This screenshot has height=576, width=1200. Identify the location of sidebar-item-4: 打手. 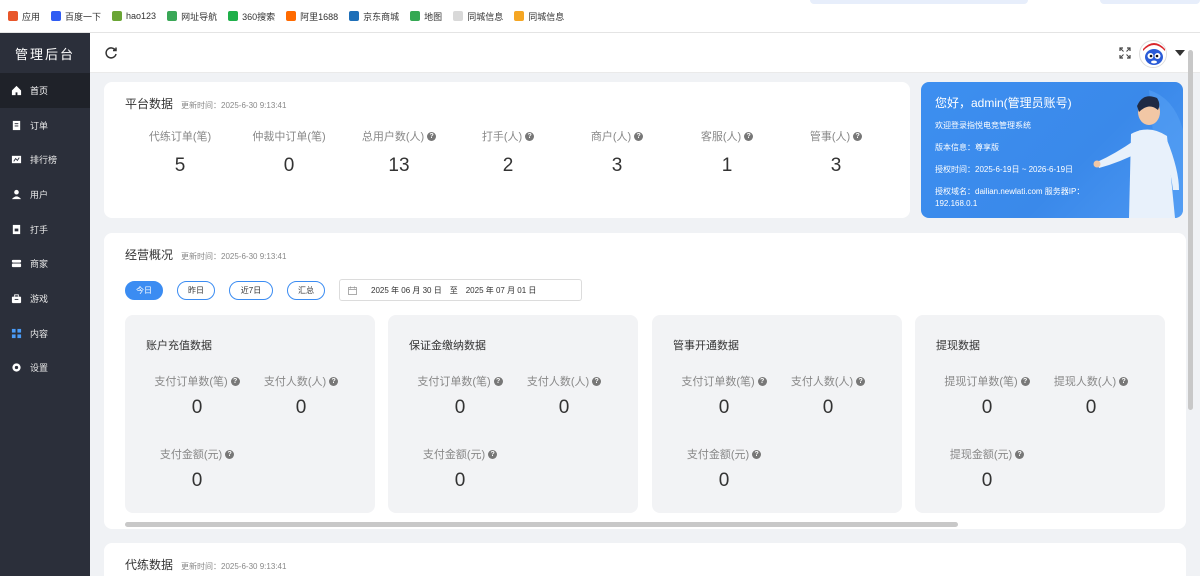
(45, 229).